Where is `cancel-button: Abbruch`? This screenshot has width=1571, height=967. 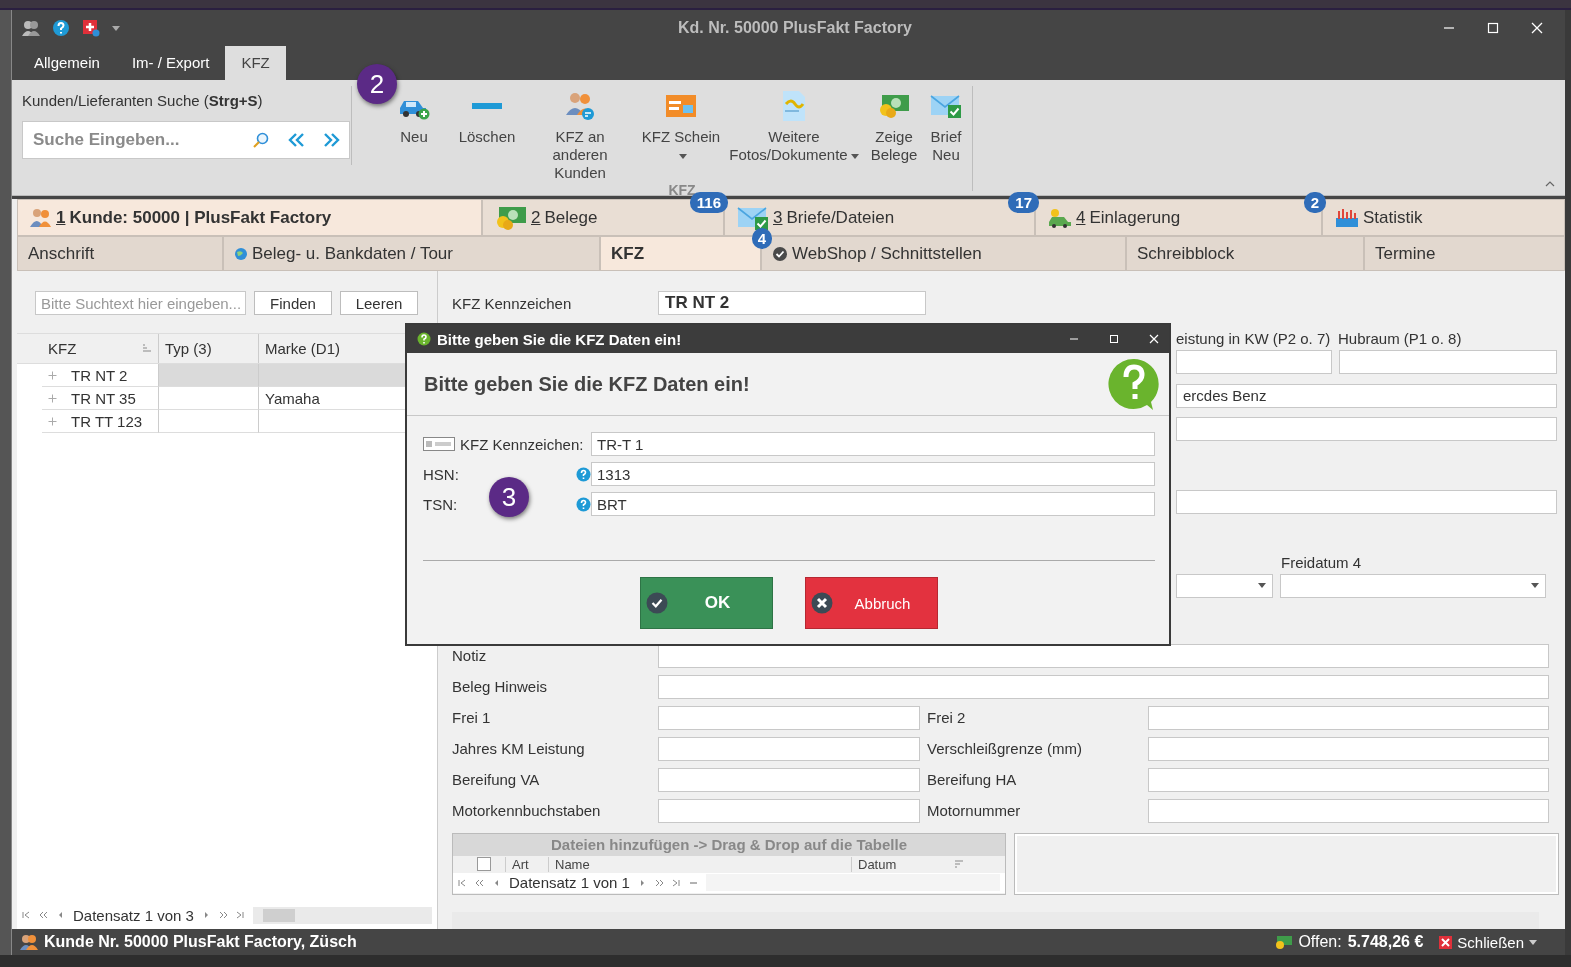
cancel-button: Abbruch is located at coordinates (871, 603).